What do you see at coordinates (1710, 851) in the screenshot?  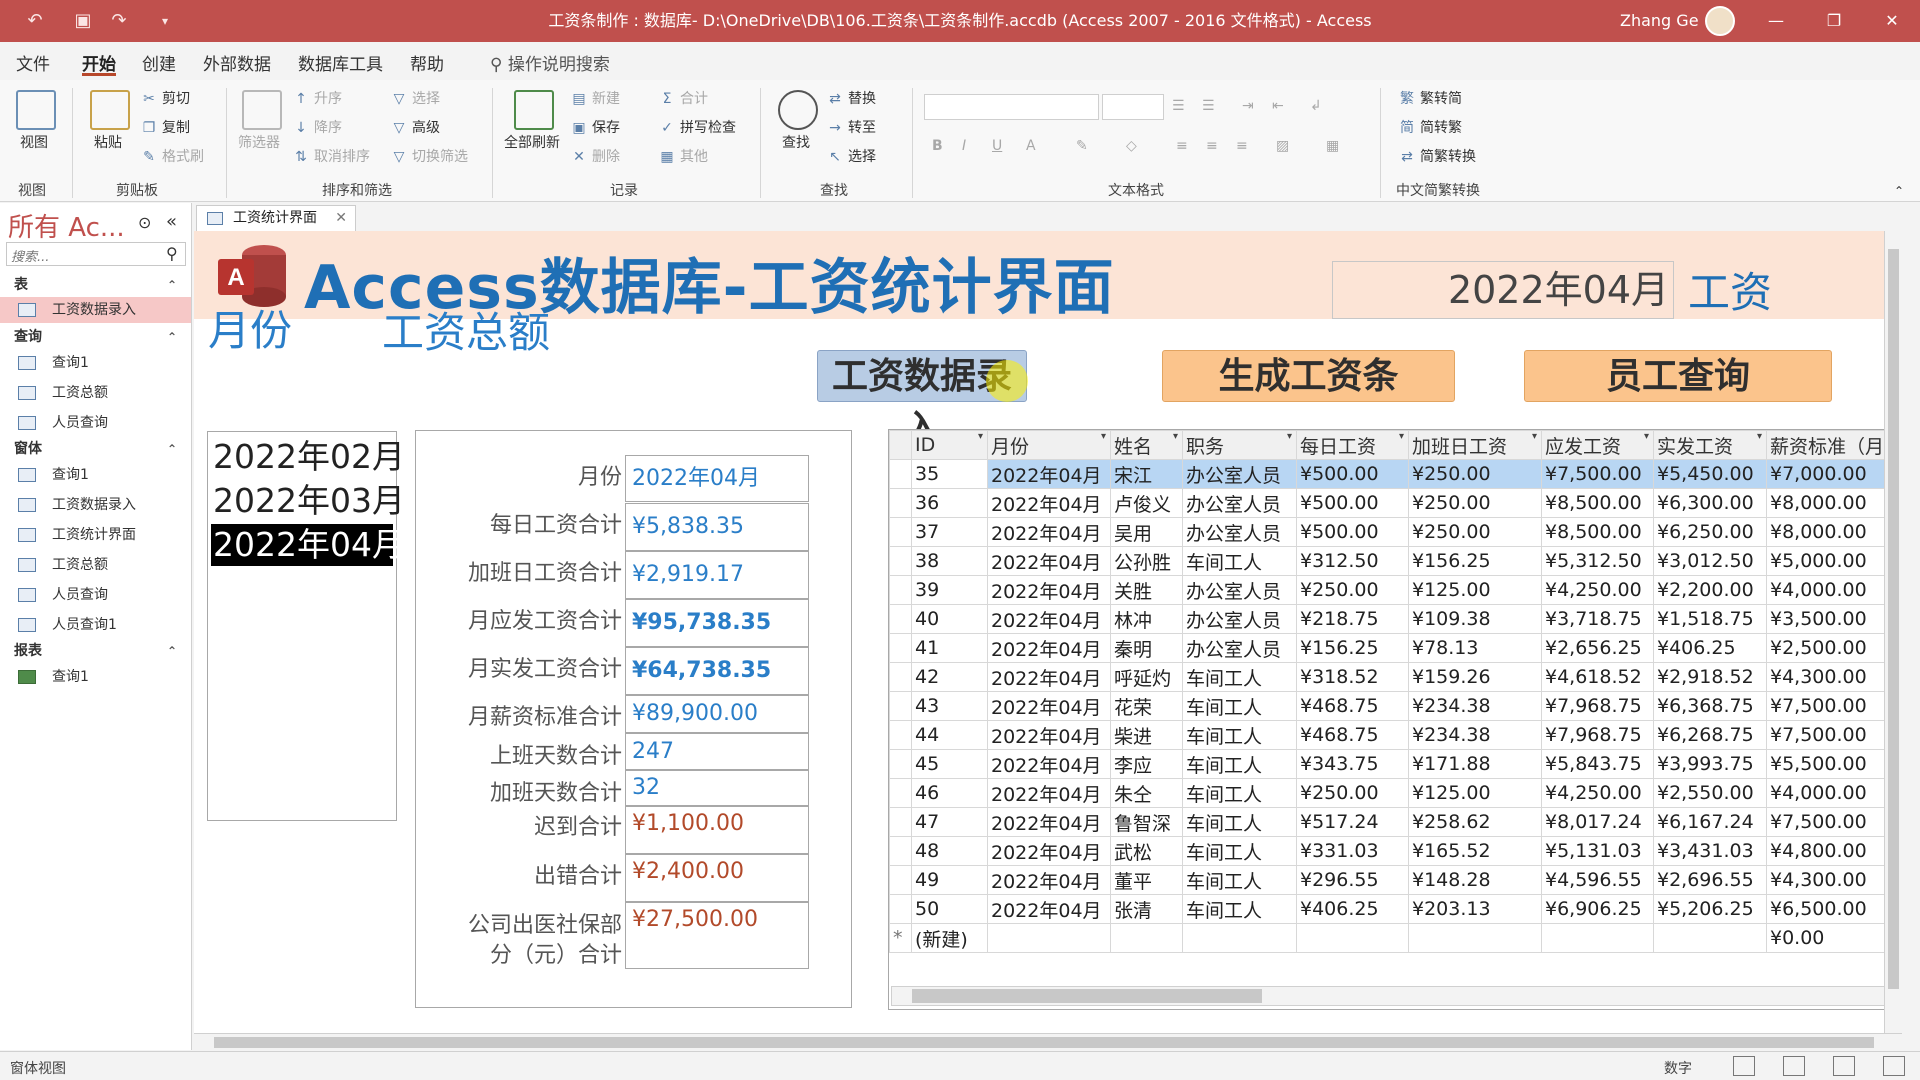 I see `cell-net-pay: ¥3,431.03` at bounding box center [1710, 851].